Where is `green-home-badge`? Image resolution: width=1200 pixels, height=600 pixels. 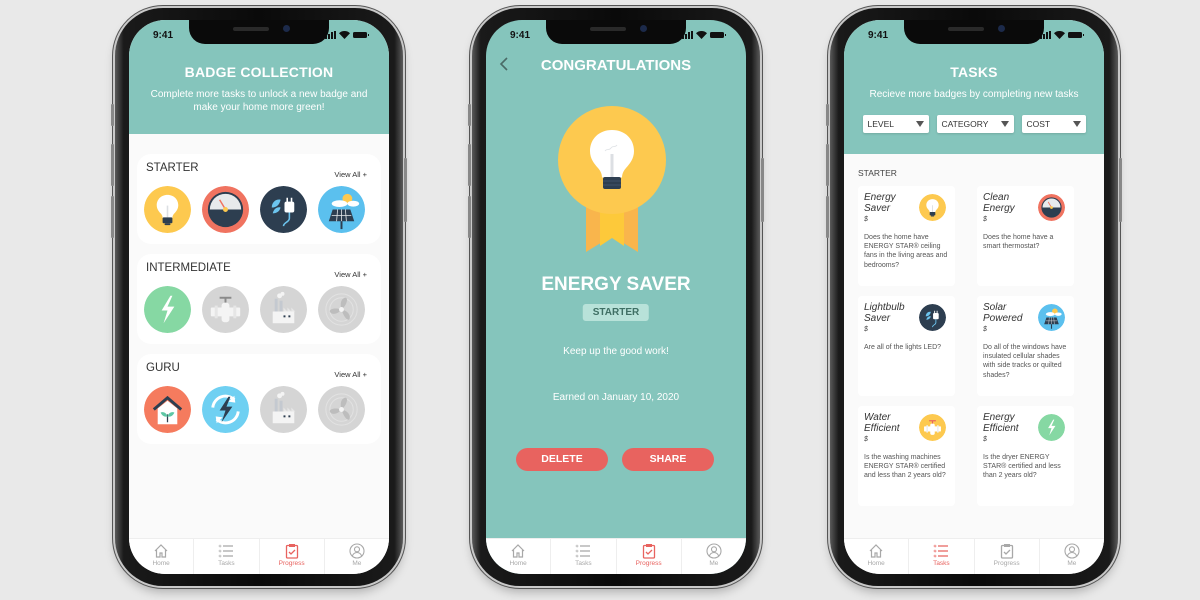
green-home-badge is located at coordinates (167, 409).